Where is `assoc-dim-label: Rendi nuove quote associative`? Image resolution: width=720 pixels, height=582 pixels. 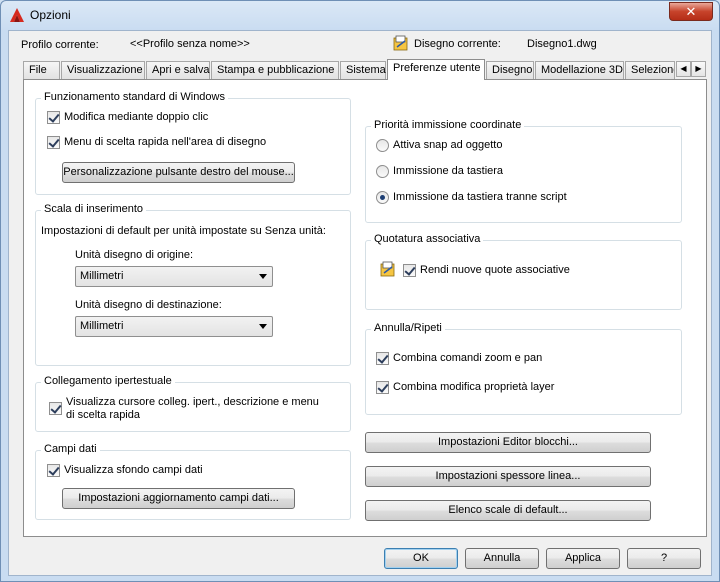 assoc-dim-label: Rendi nuove quote associative is located at coordinates (495, 270).